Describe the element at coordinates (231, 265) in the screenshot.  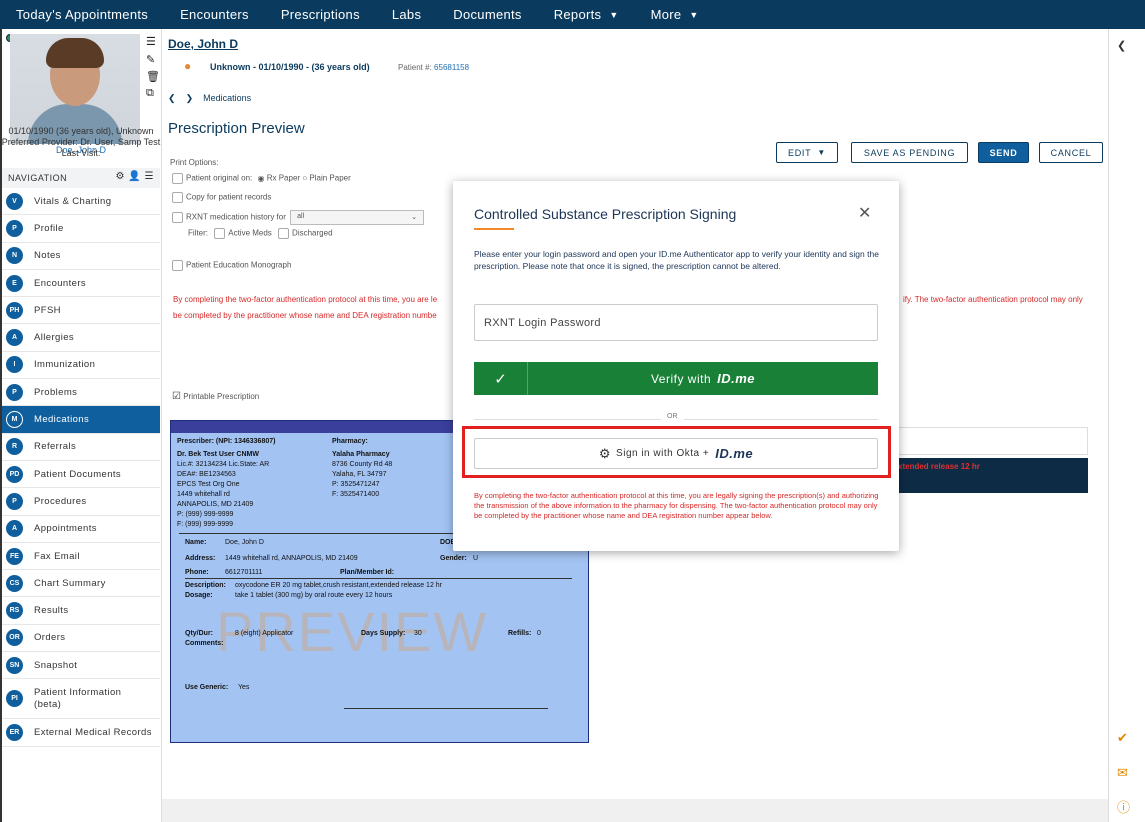
I see `monograph-row: Patient Education Monograph` at that location.